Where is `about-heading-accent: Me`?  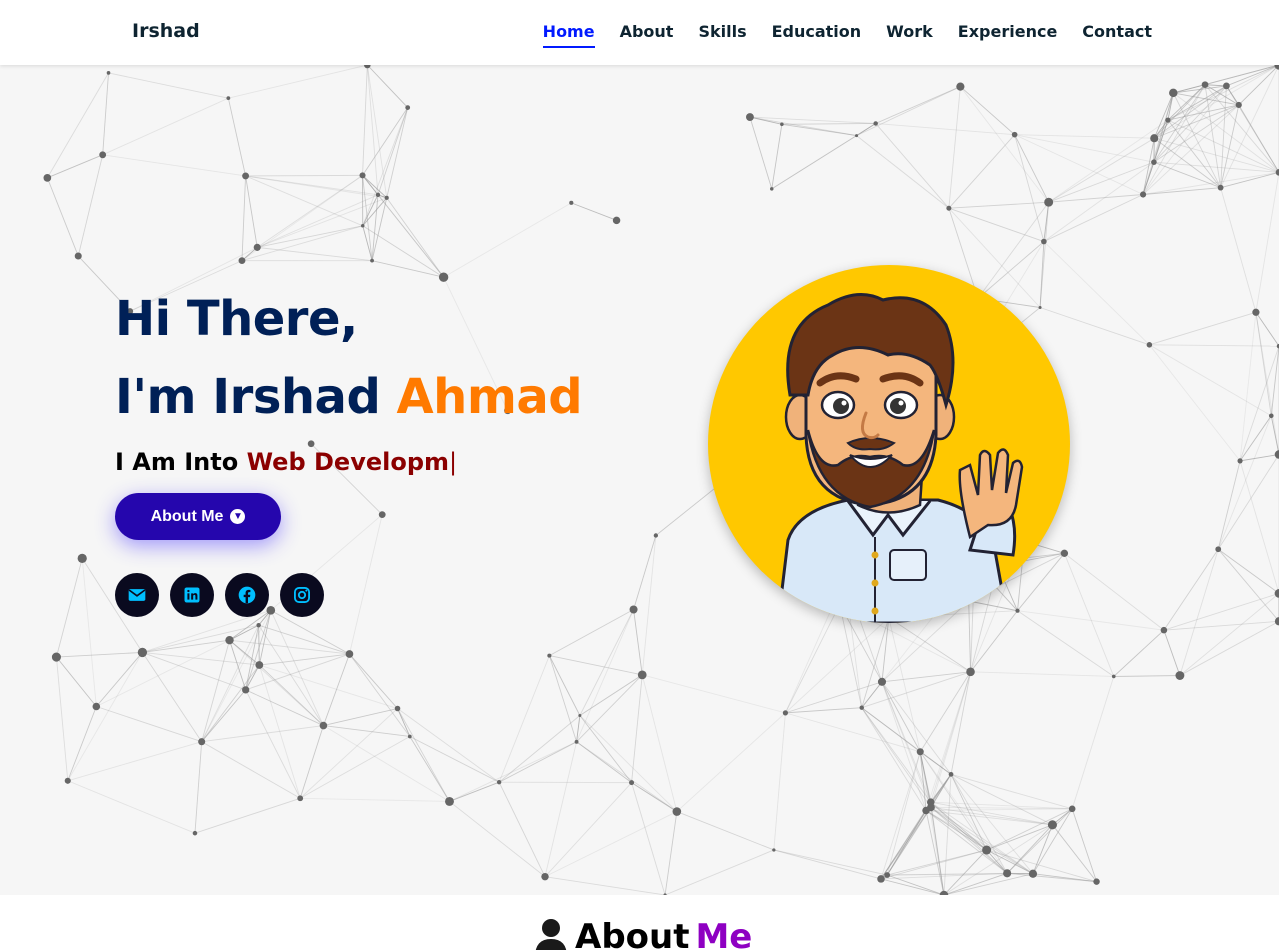 about-heading-accent: Me is located at coordinates (724, 933).